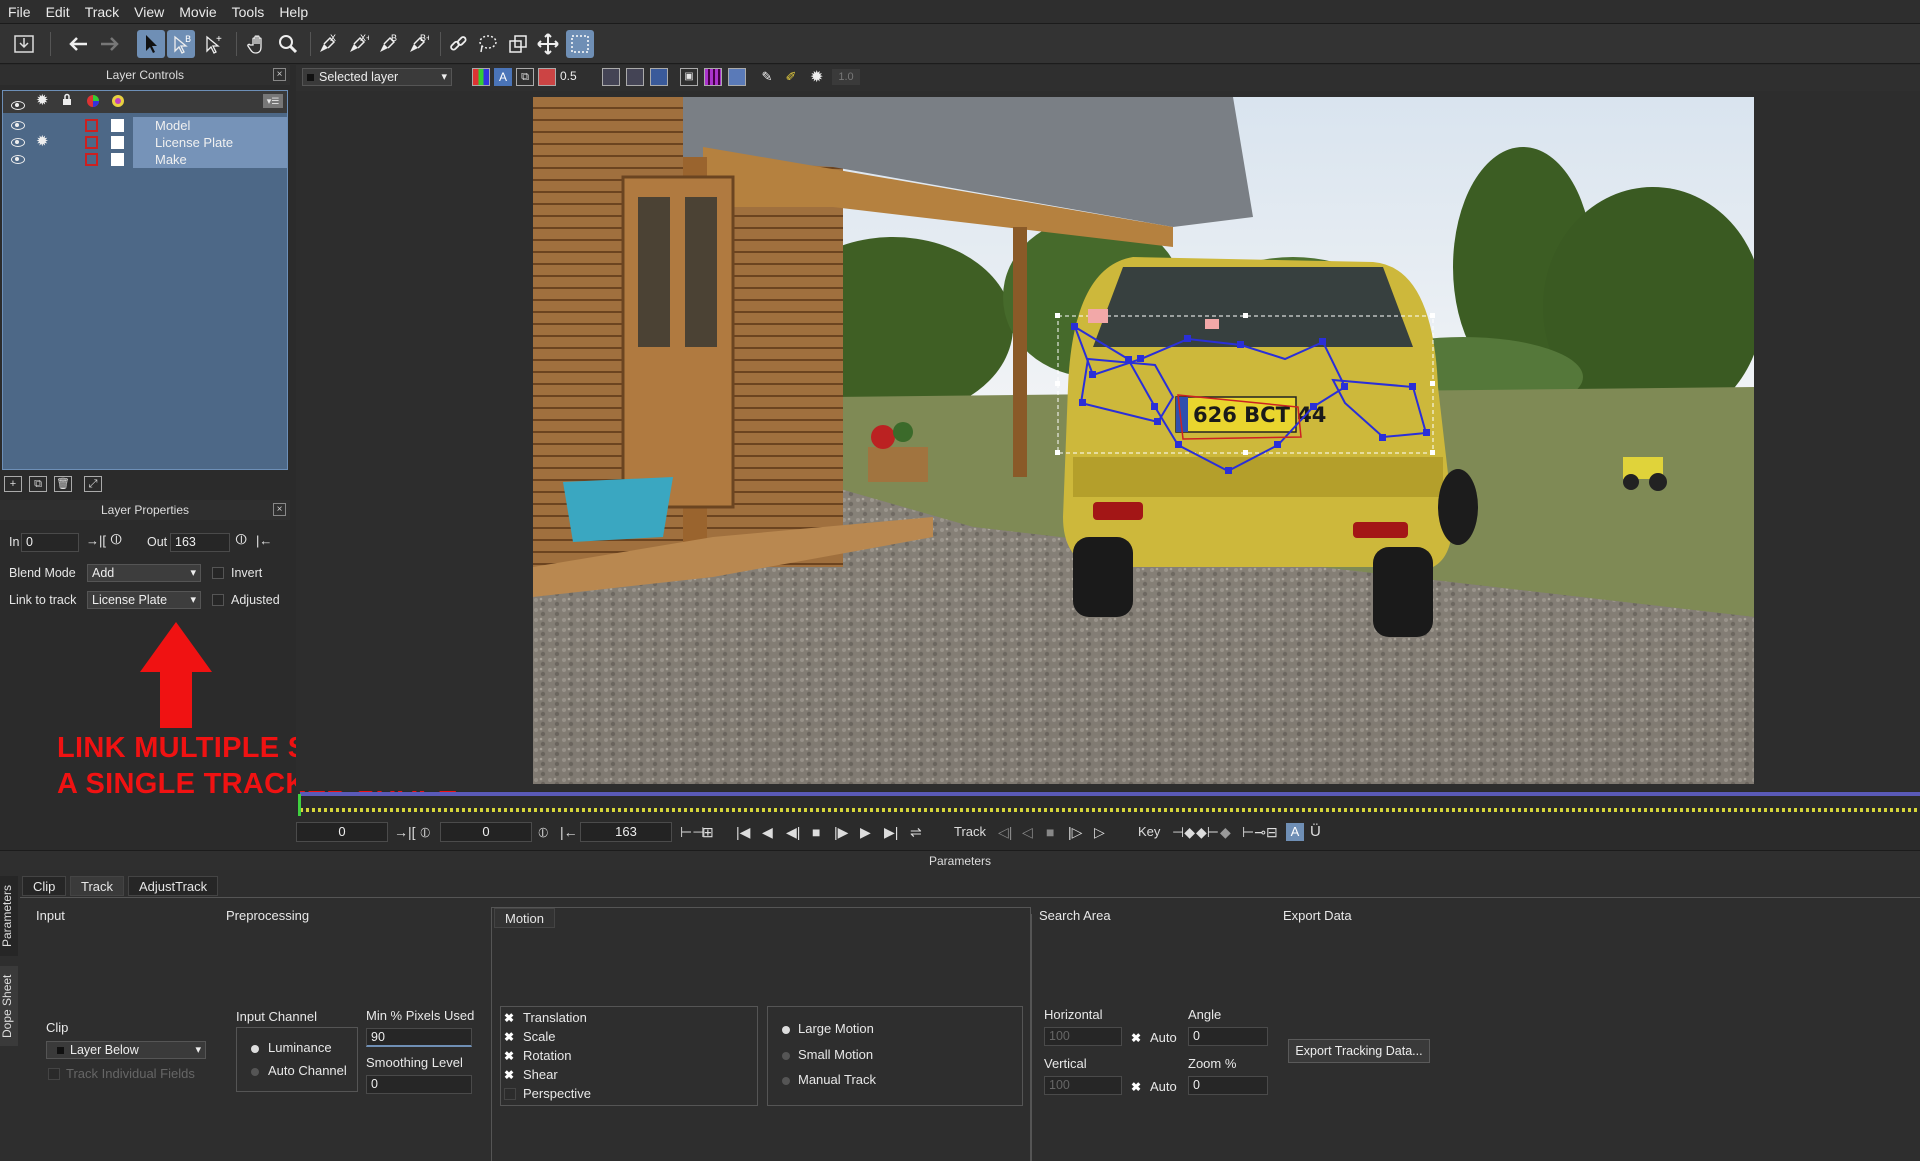  What do you see at coordinates (708, 832) in the screenshot?
I see `reset-range-icon: ⊞` at bounding box center [708, 832].